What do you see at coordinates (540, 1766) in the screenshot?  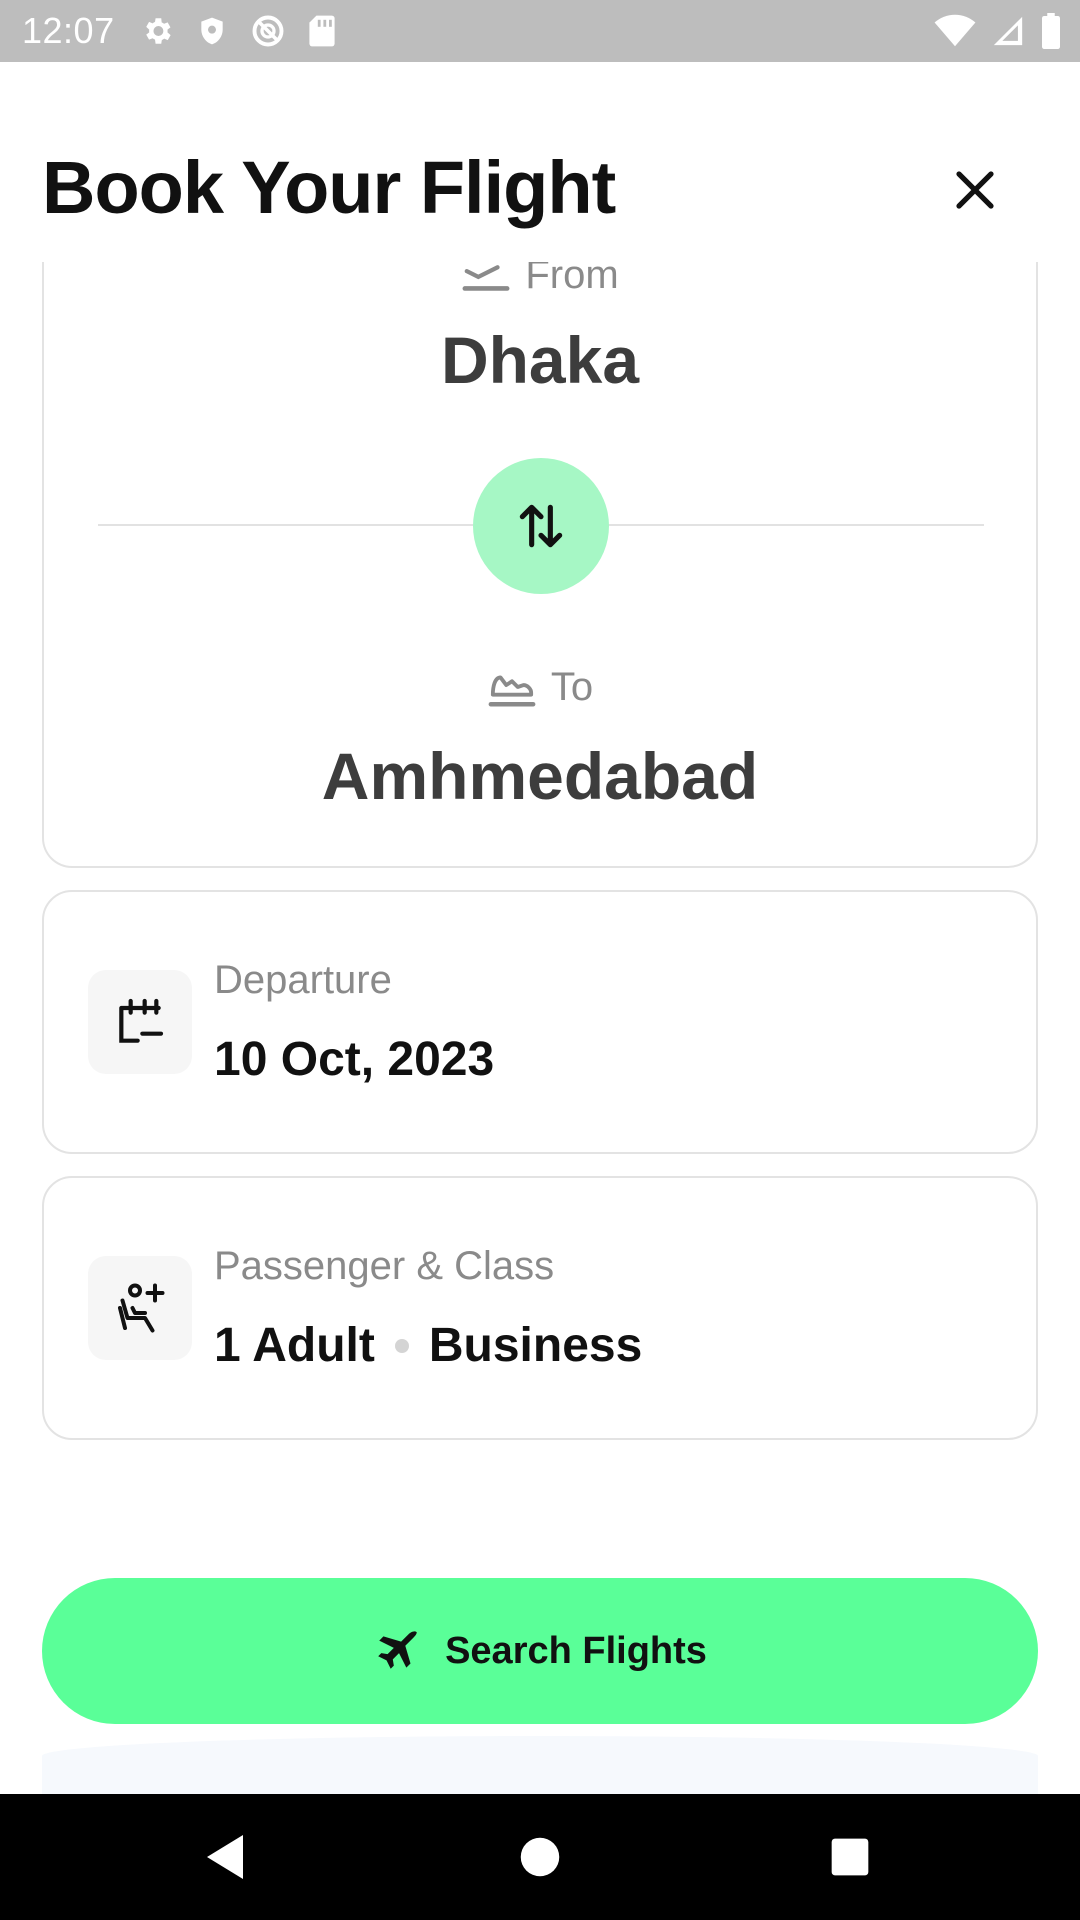 I see `bottom-sheet-peek` at bounding box center [540, 1766].